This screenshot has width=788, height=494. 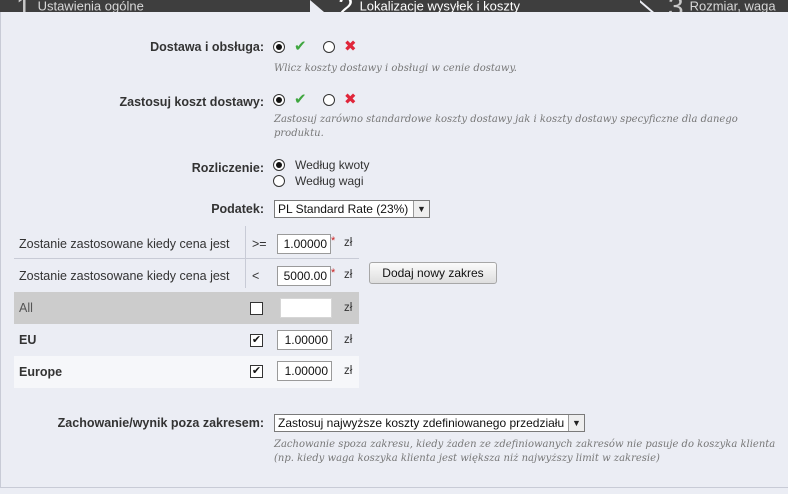 What do you see at coordinates (732, 6) in the screenshot?
I see `step-3-label: Rozmiar, waga` at bounding box center [732, 6].